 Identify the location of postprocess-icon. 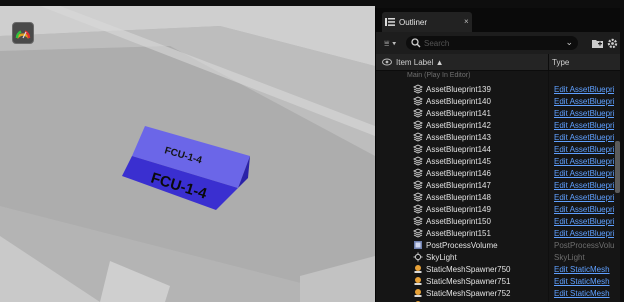
(418, 245).